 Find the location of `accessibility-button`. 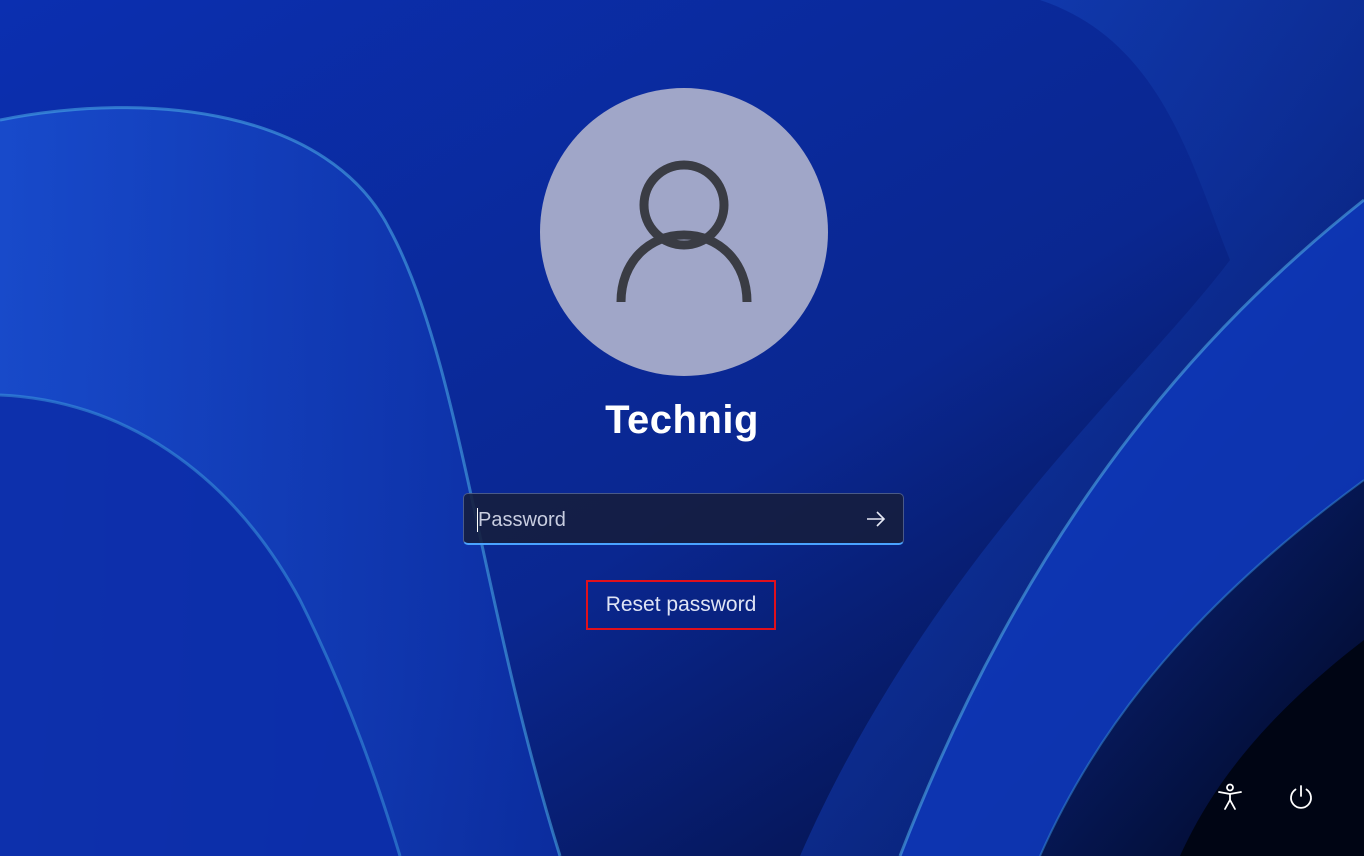

accessibility-button is located at coordinates (1230, 797).